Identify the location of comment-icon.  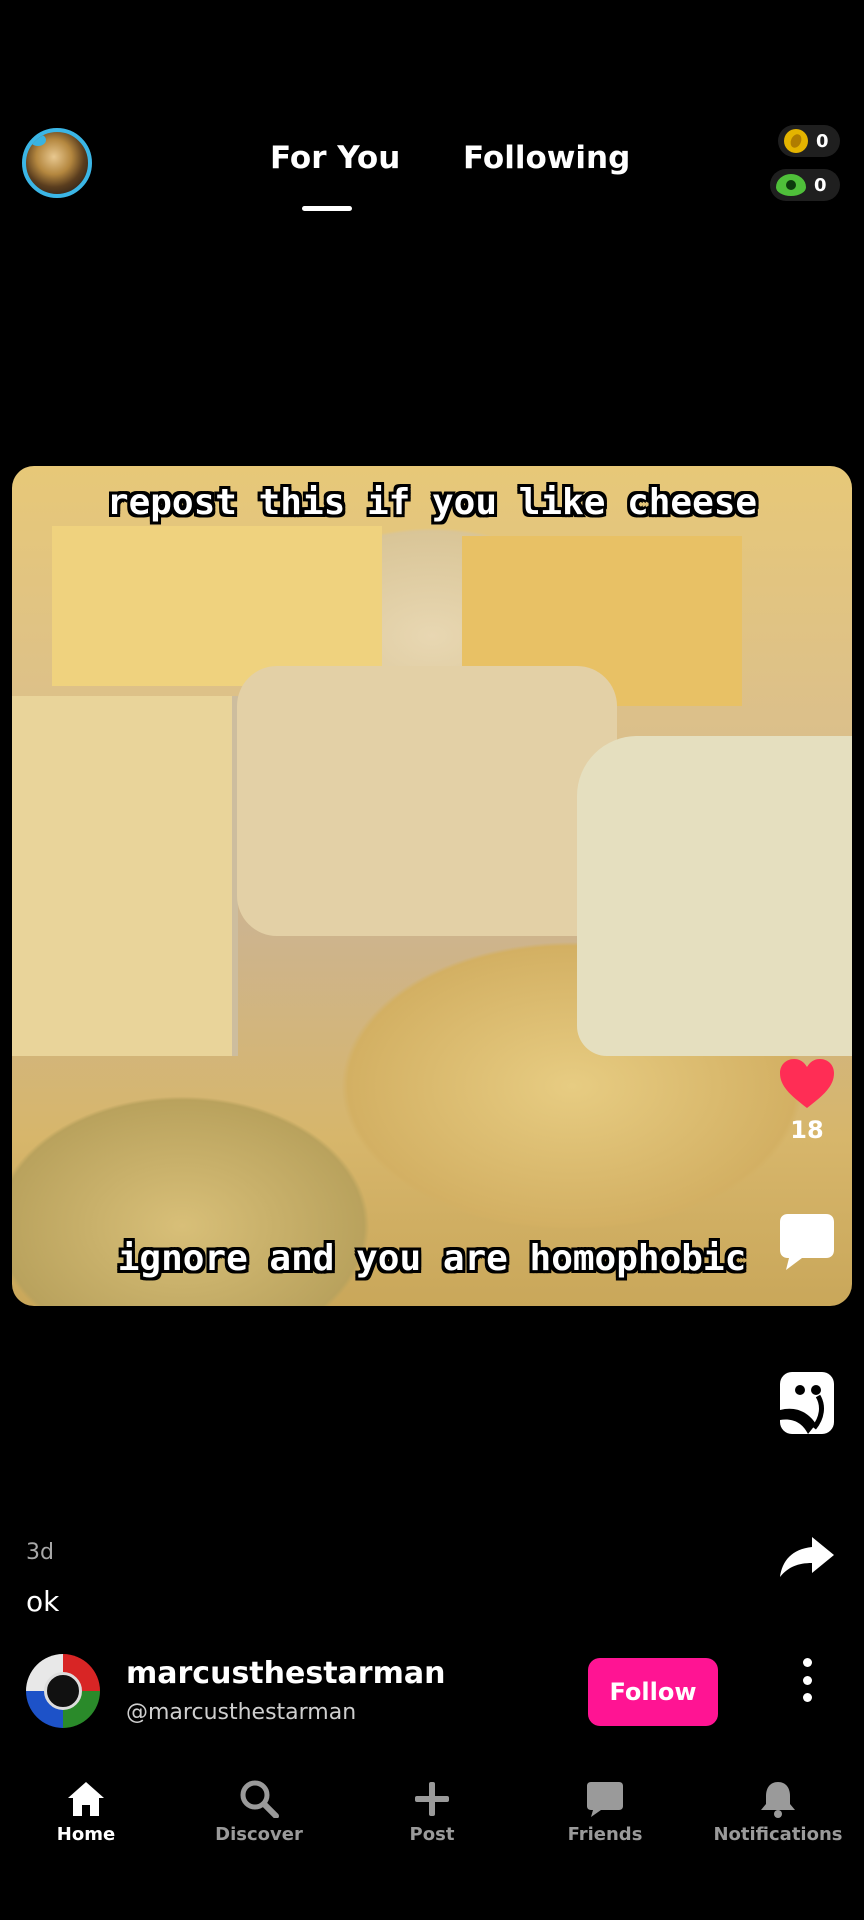
(807, 1242).